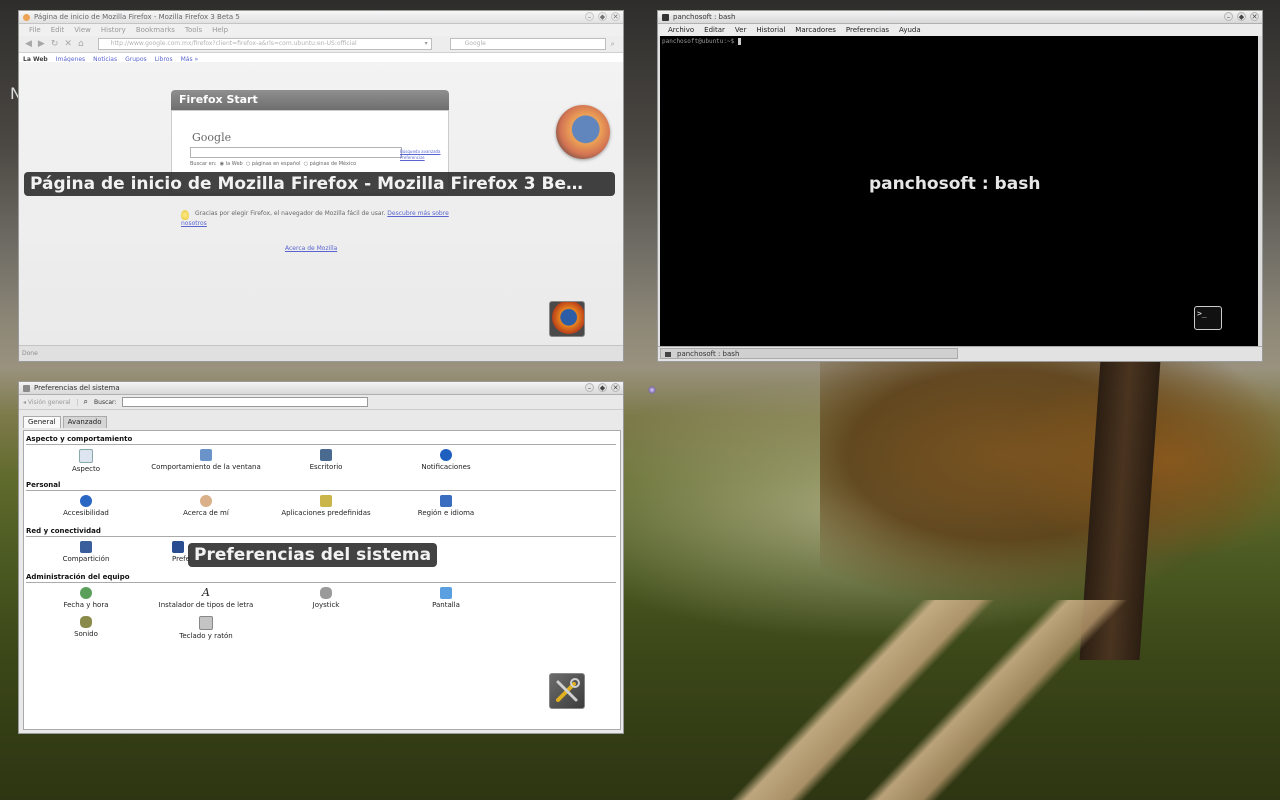  Describe the element at coordinates (41, 44) in the screenshot. I see `forward-arrow-icon: ▶` at that location.